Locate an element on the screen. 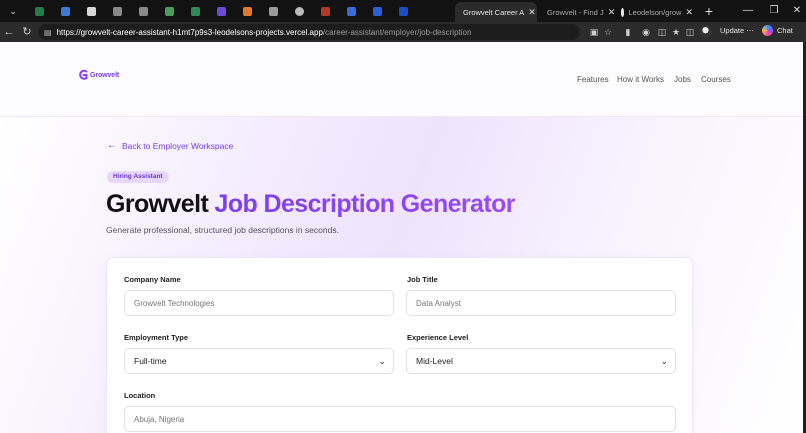 The width and height of the screenshot is (806, 433). employment-type-label: Employment Type is located at coordinates (156, 337).